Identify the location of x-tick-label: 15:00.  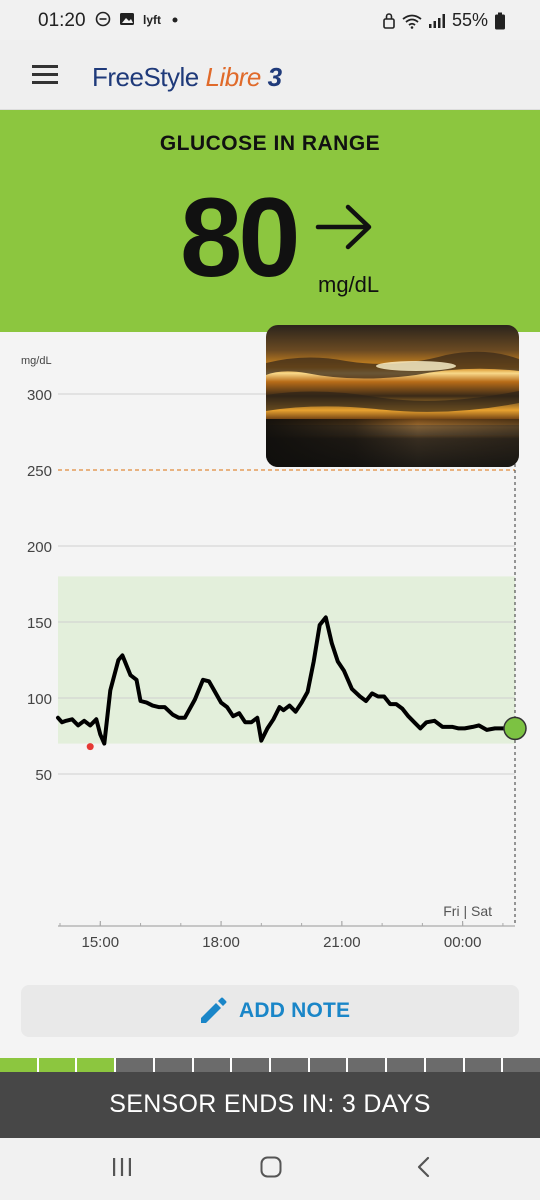
(101, 942).